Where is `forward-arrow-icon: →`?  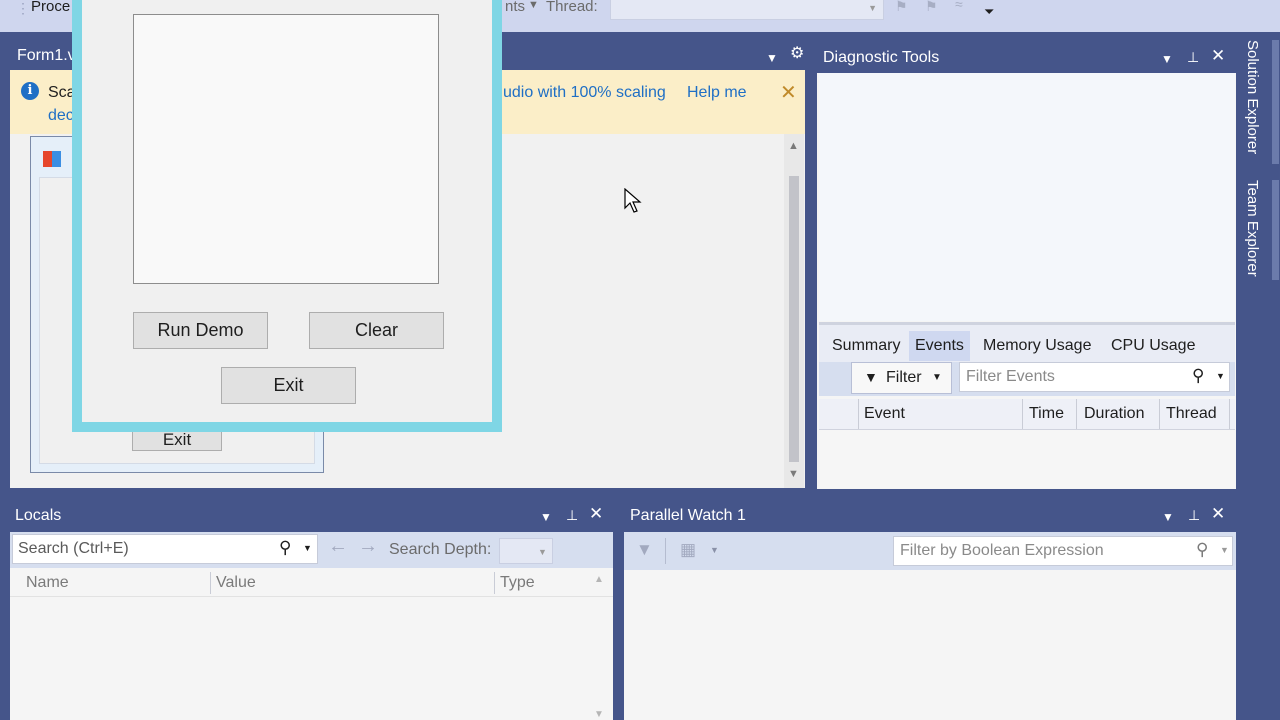 forward-arrow-icon: → is located at coordinates (368, 546).